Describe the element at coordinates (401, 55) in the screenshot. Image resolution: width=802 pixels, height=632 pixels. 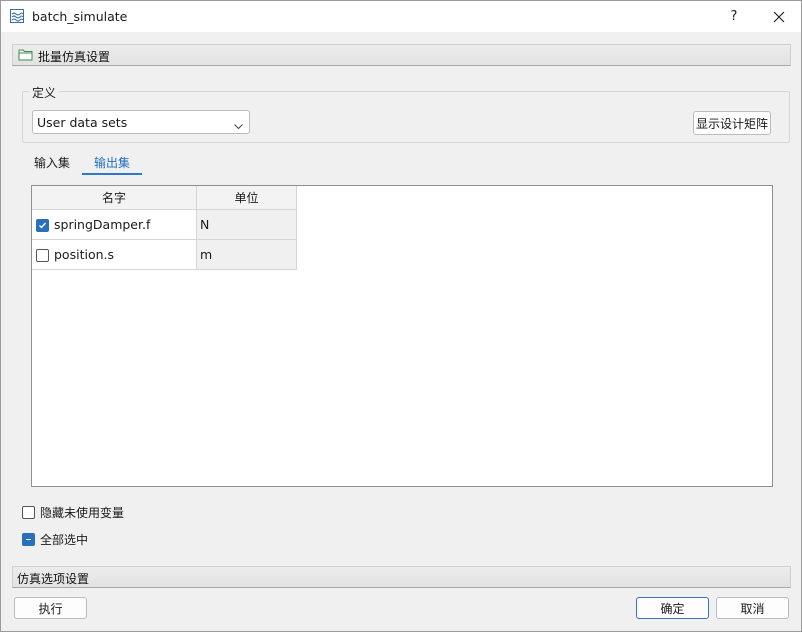
I see `batch-settings-header: 批量仿真设置` at that location.